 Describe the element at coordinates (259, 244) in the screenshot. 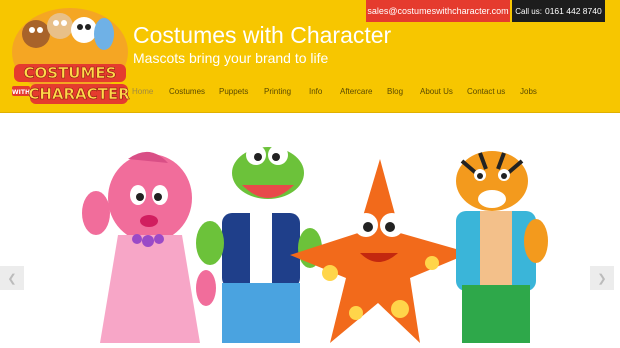

I see `crocodile-mascot` at that location.